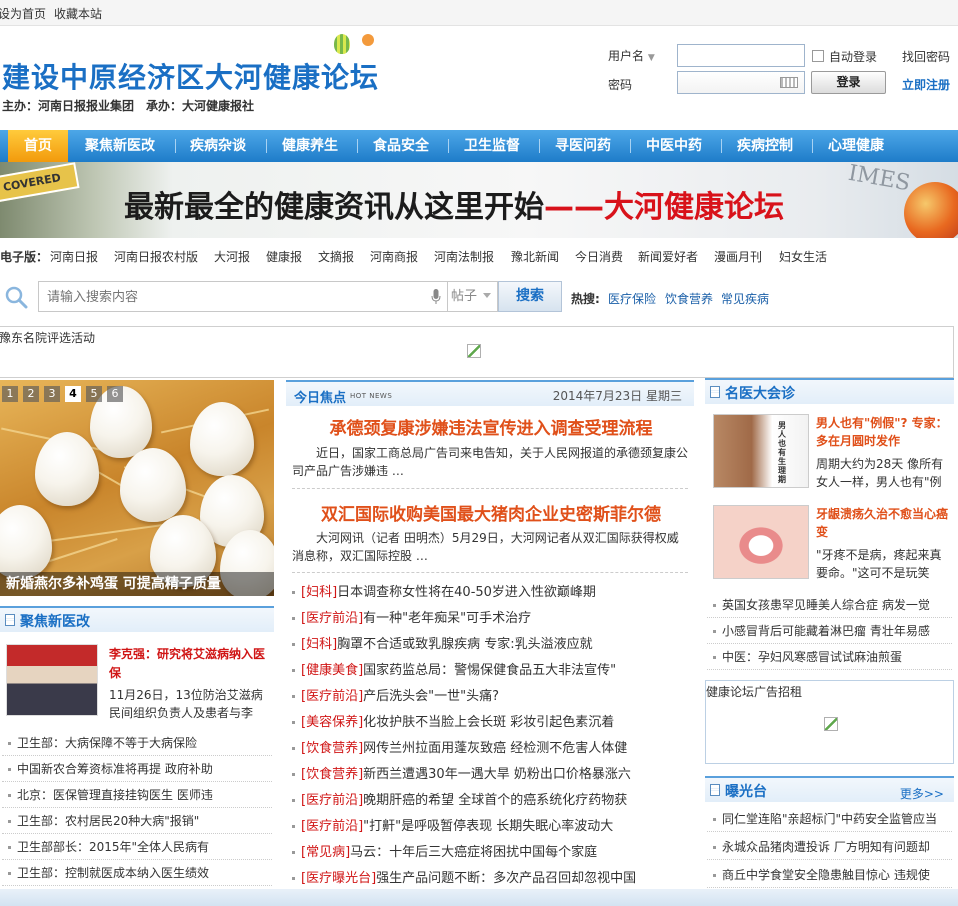 The width and height of the screenshot is (958, 906). What do you see at coordinates (765, 146) in the screenshot?
I see `nav-disease-control: 疾病控制` at bounding box center [765, 146].